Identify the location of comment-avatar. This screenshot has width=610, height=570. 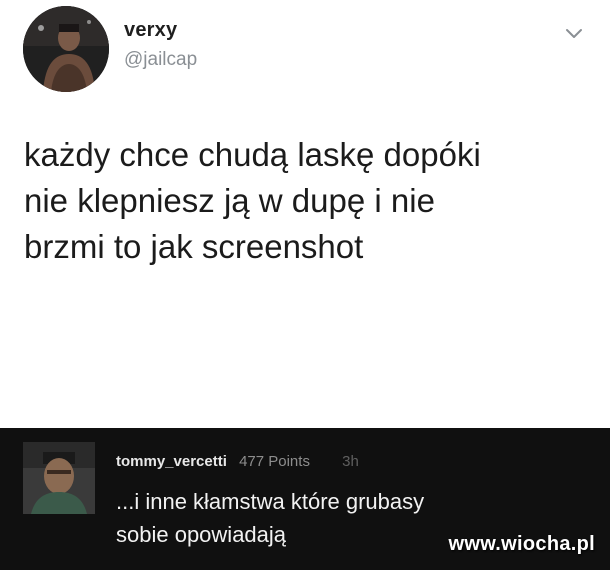
(59, 478).